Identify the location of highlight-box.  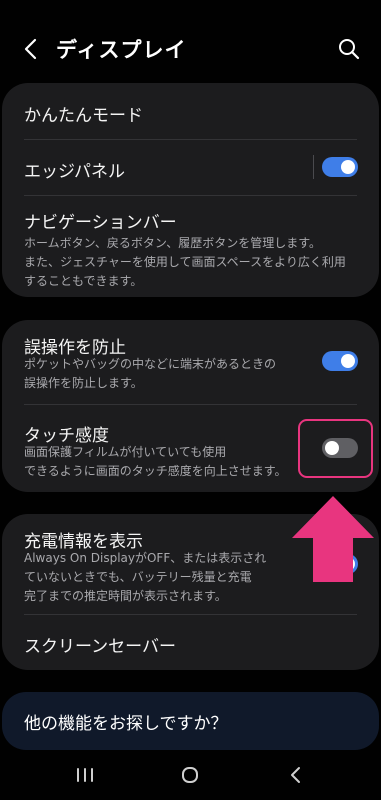
(335, 448).